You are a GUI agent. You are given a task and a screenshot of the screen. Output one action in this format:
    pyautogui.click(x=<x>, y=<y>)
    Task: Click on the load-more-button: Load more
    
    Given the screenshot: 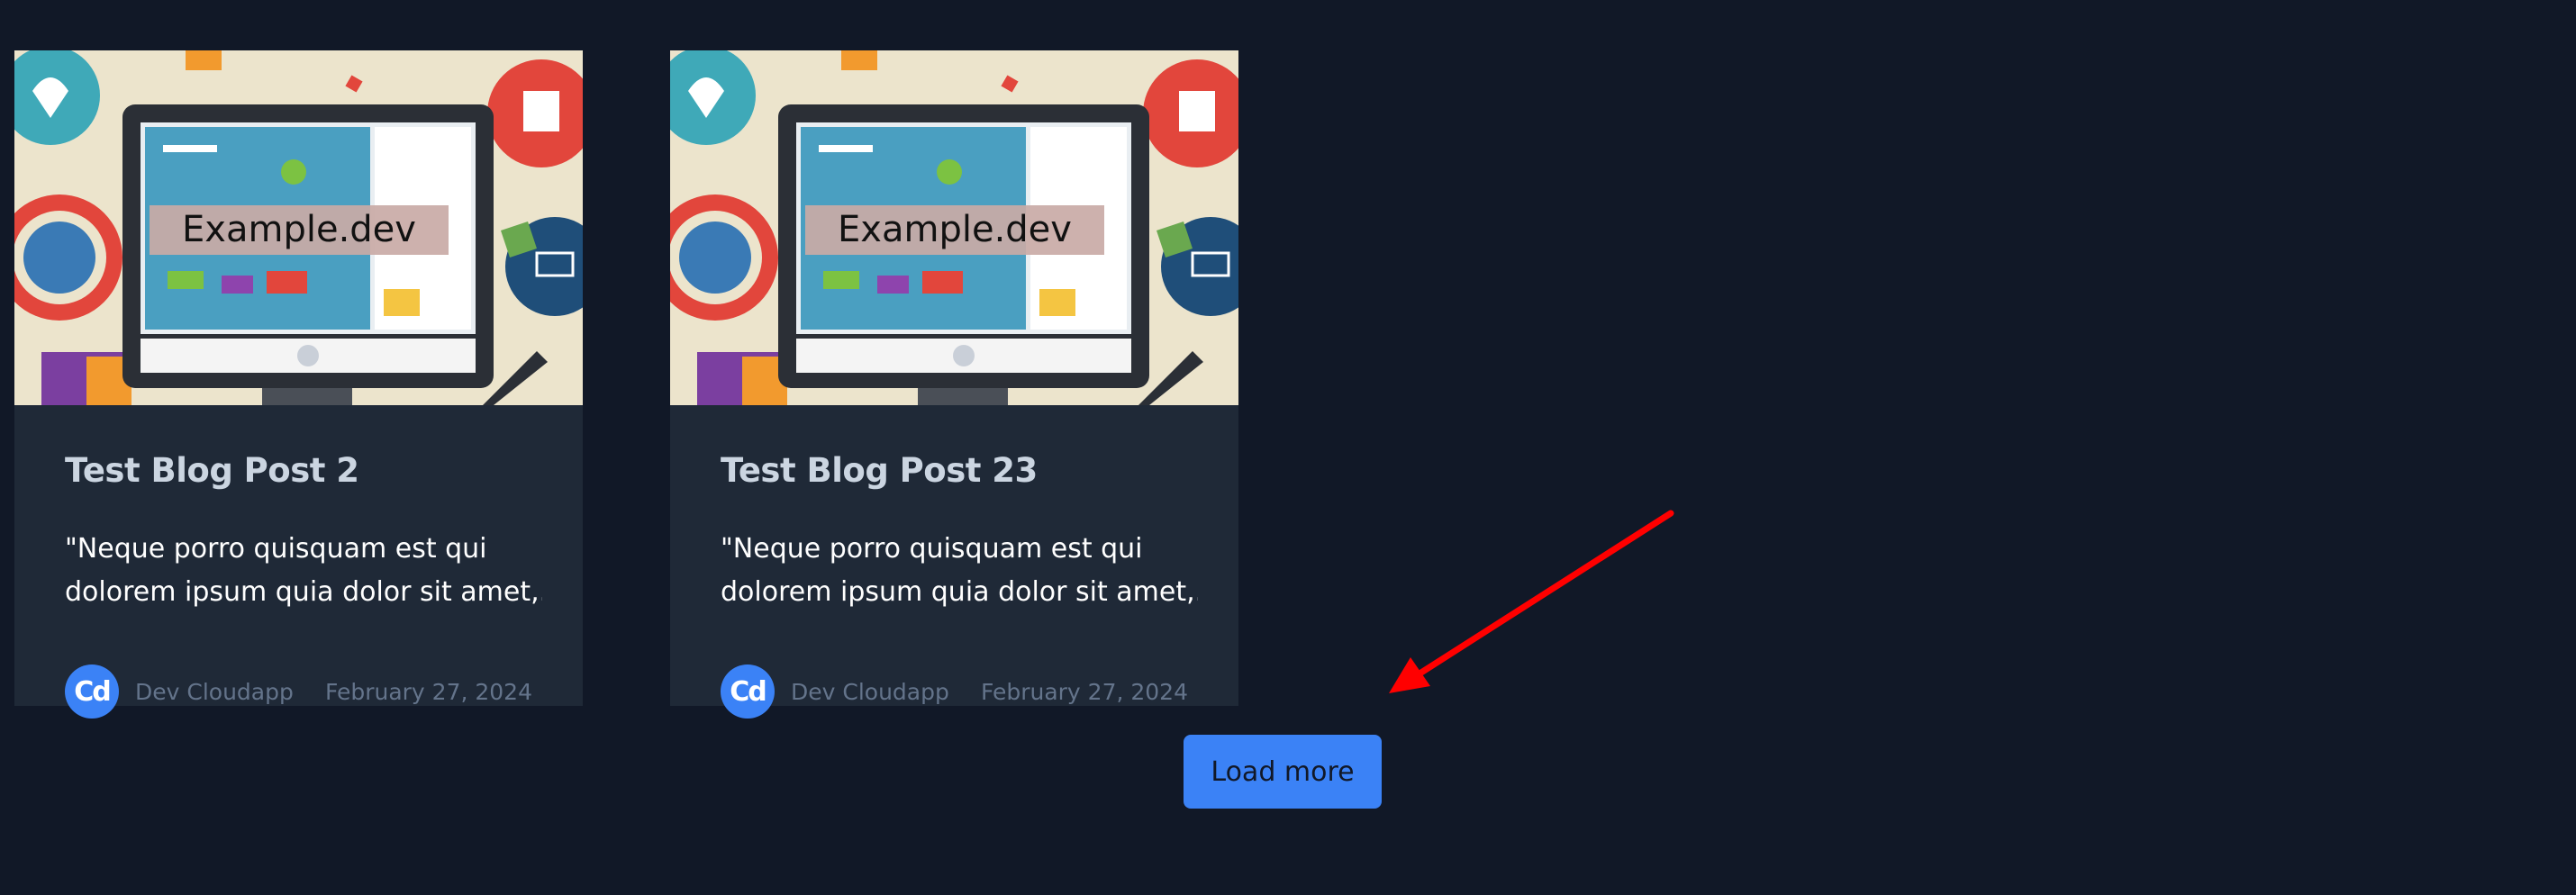 What is the action you would take?
    pyautogui.click(x=1283, y=772)
    